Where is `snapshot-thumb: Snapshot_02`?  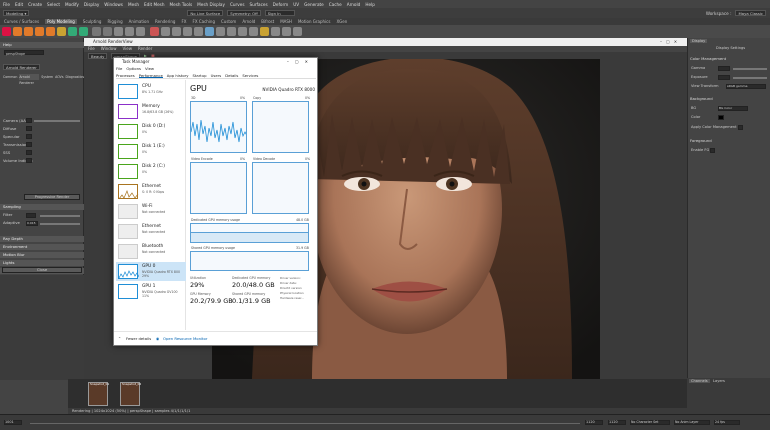
snapshot-thumb: Snapshot_02 is located at coordinates (130, 394).